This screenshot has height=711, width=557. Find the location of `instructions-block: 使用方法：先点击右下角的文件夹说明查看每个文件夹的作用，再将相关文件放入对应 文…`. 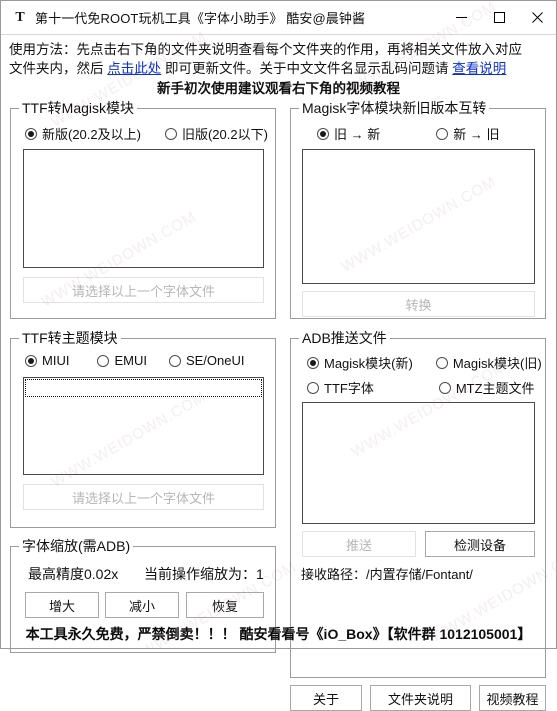

instructions-block: 使用方法：先点击右下角的文件夹说明查看每个文件夹的作用，再将相关文件放入对应 文… is located at coordinates (278, 67).